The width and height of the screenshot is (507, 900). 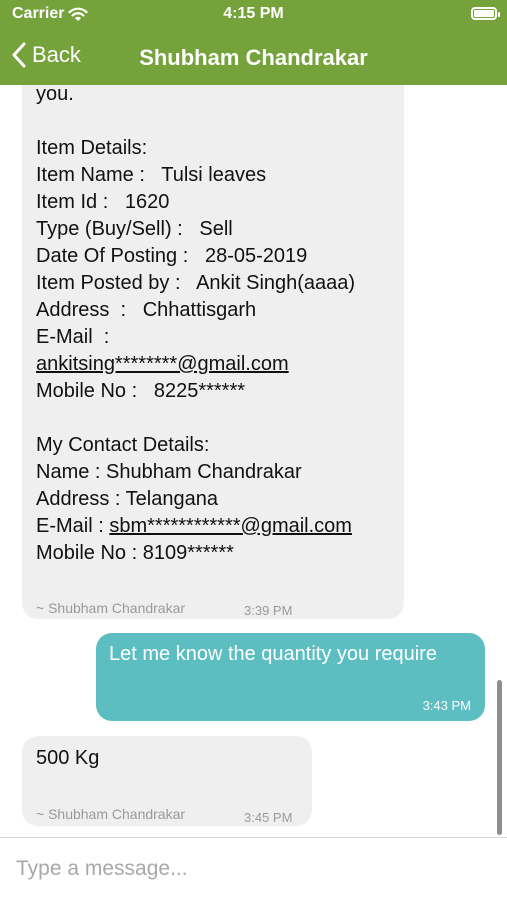 I want to click on message-line: Mobile No : 8109******, so click(x=135, y=553).